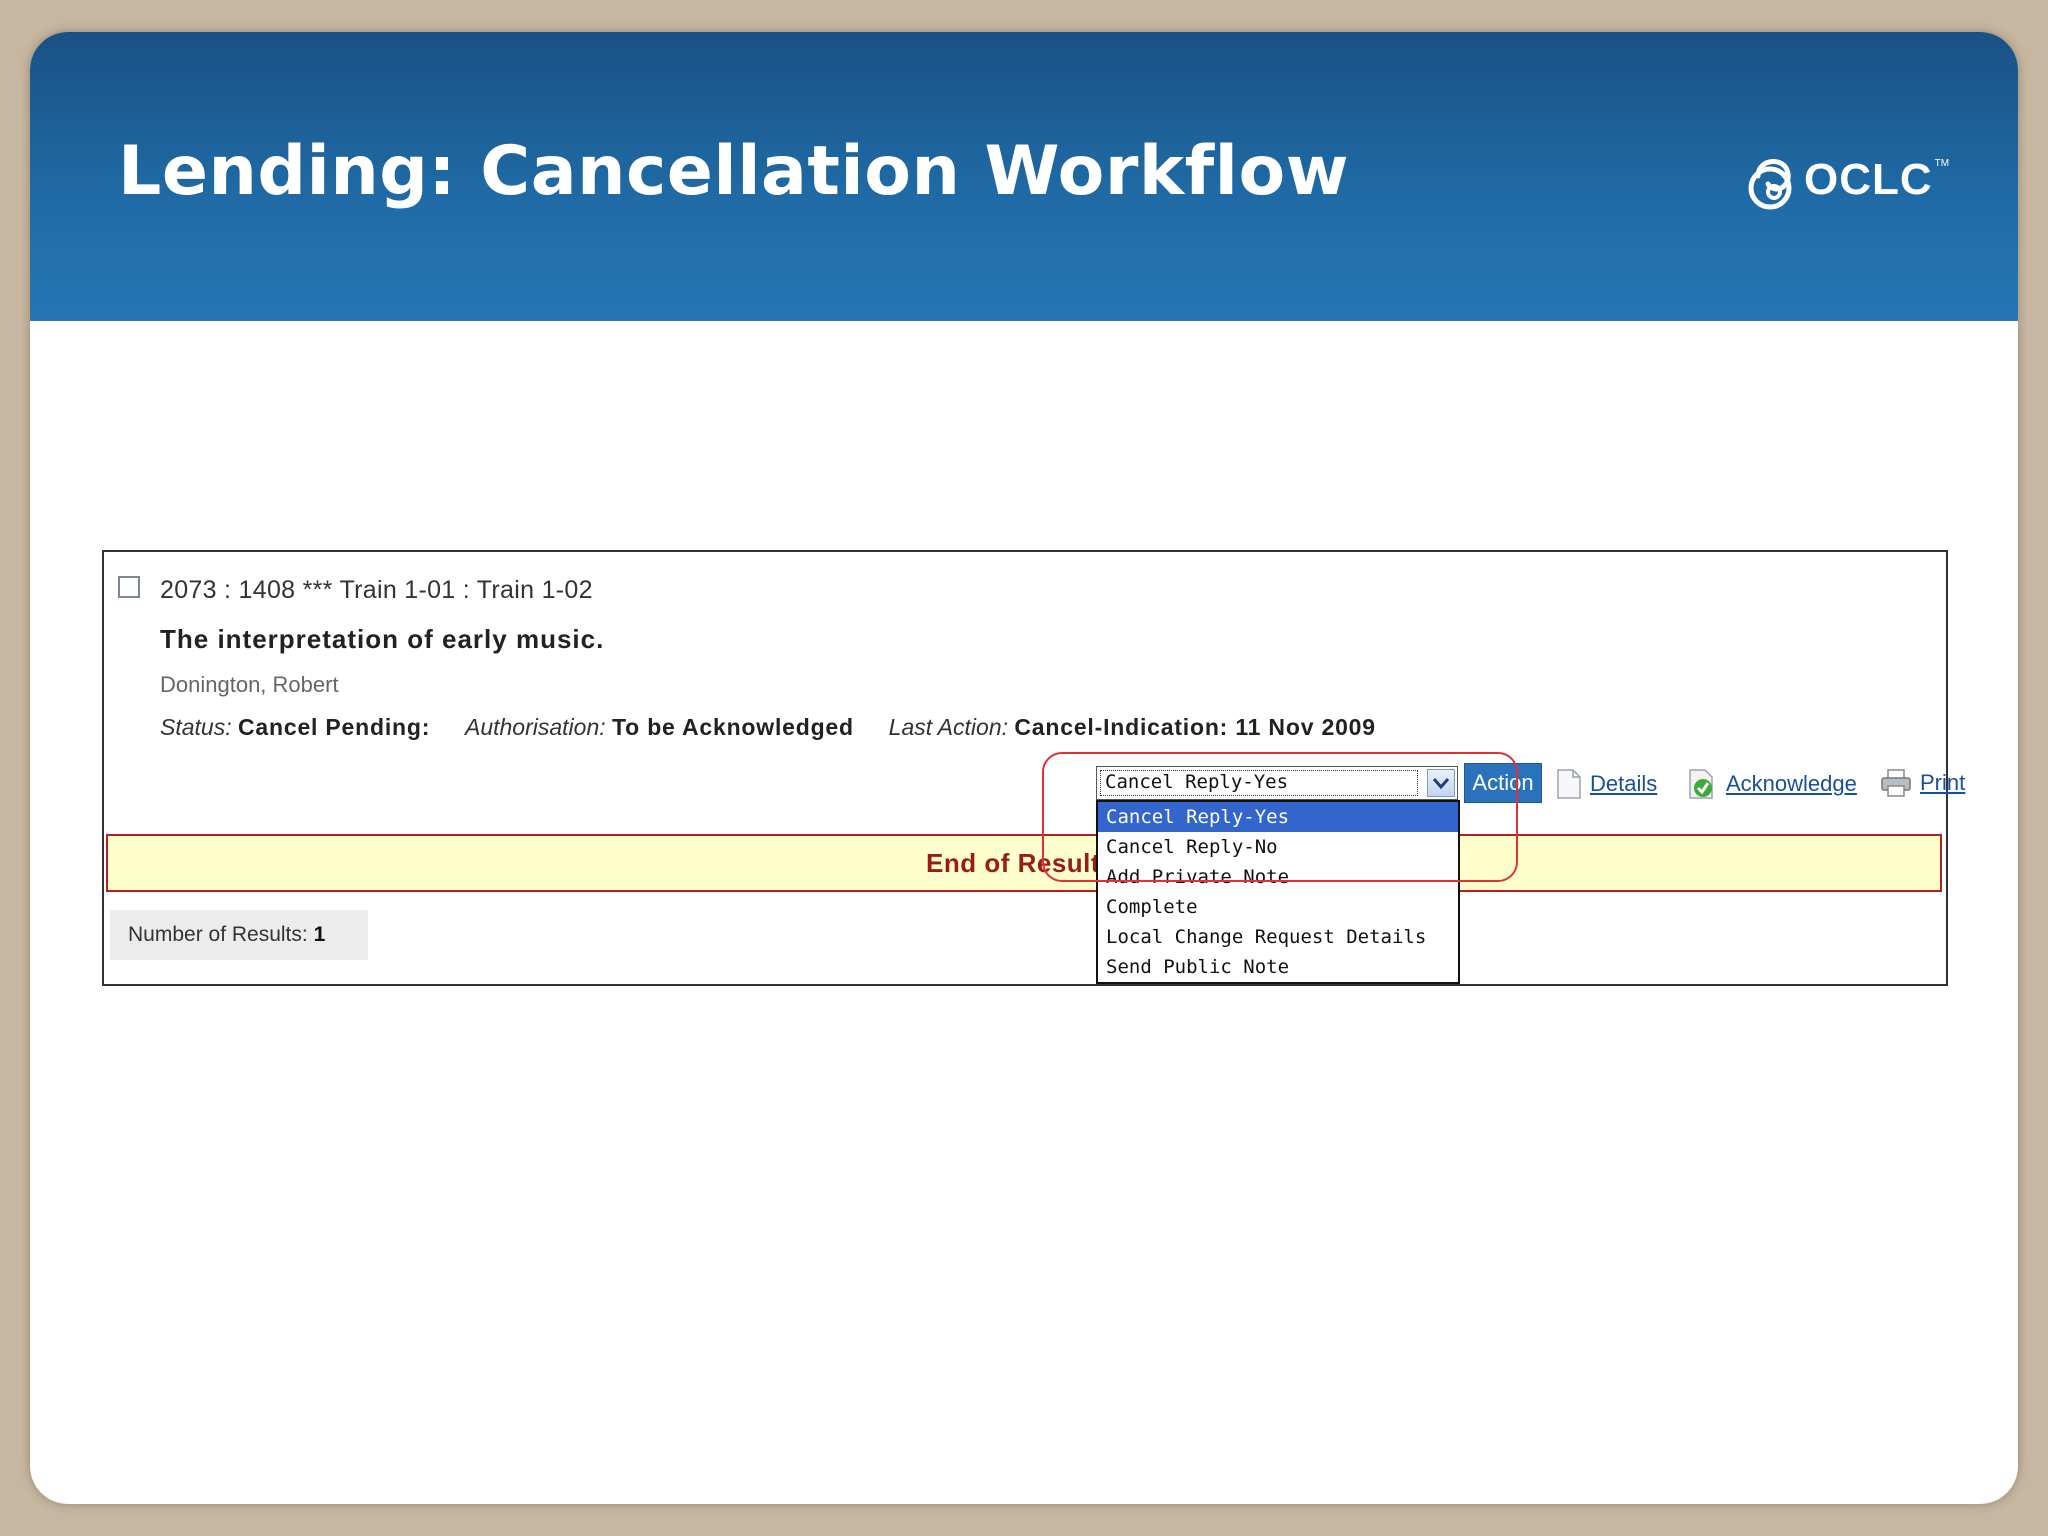 The image size is (2048, 1536). What do you see at coordinates (1770, 184) in the screenshot?
I see `oclc-logo-icon` at bounding box center [1770, 184].